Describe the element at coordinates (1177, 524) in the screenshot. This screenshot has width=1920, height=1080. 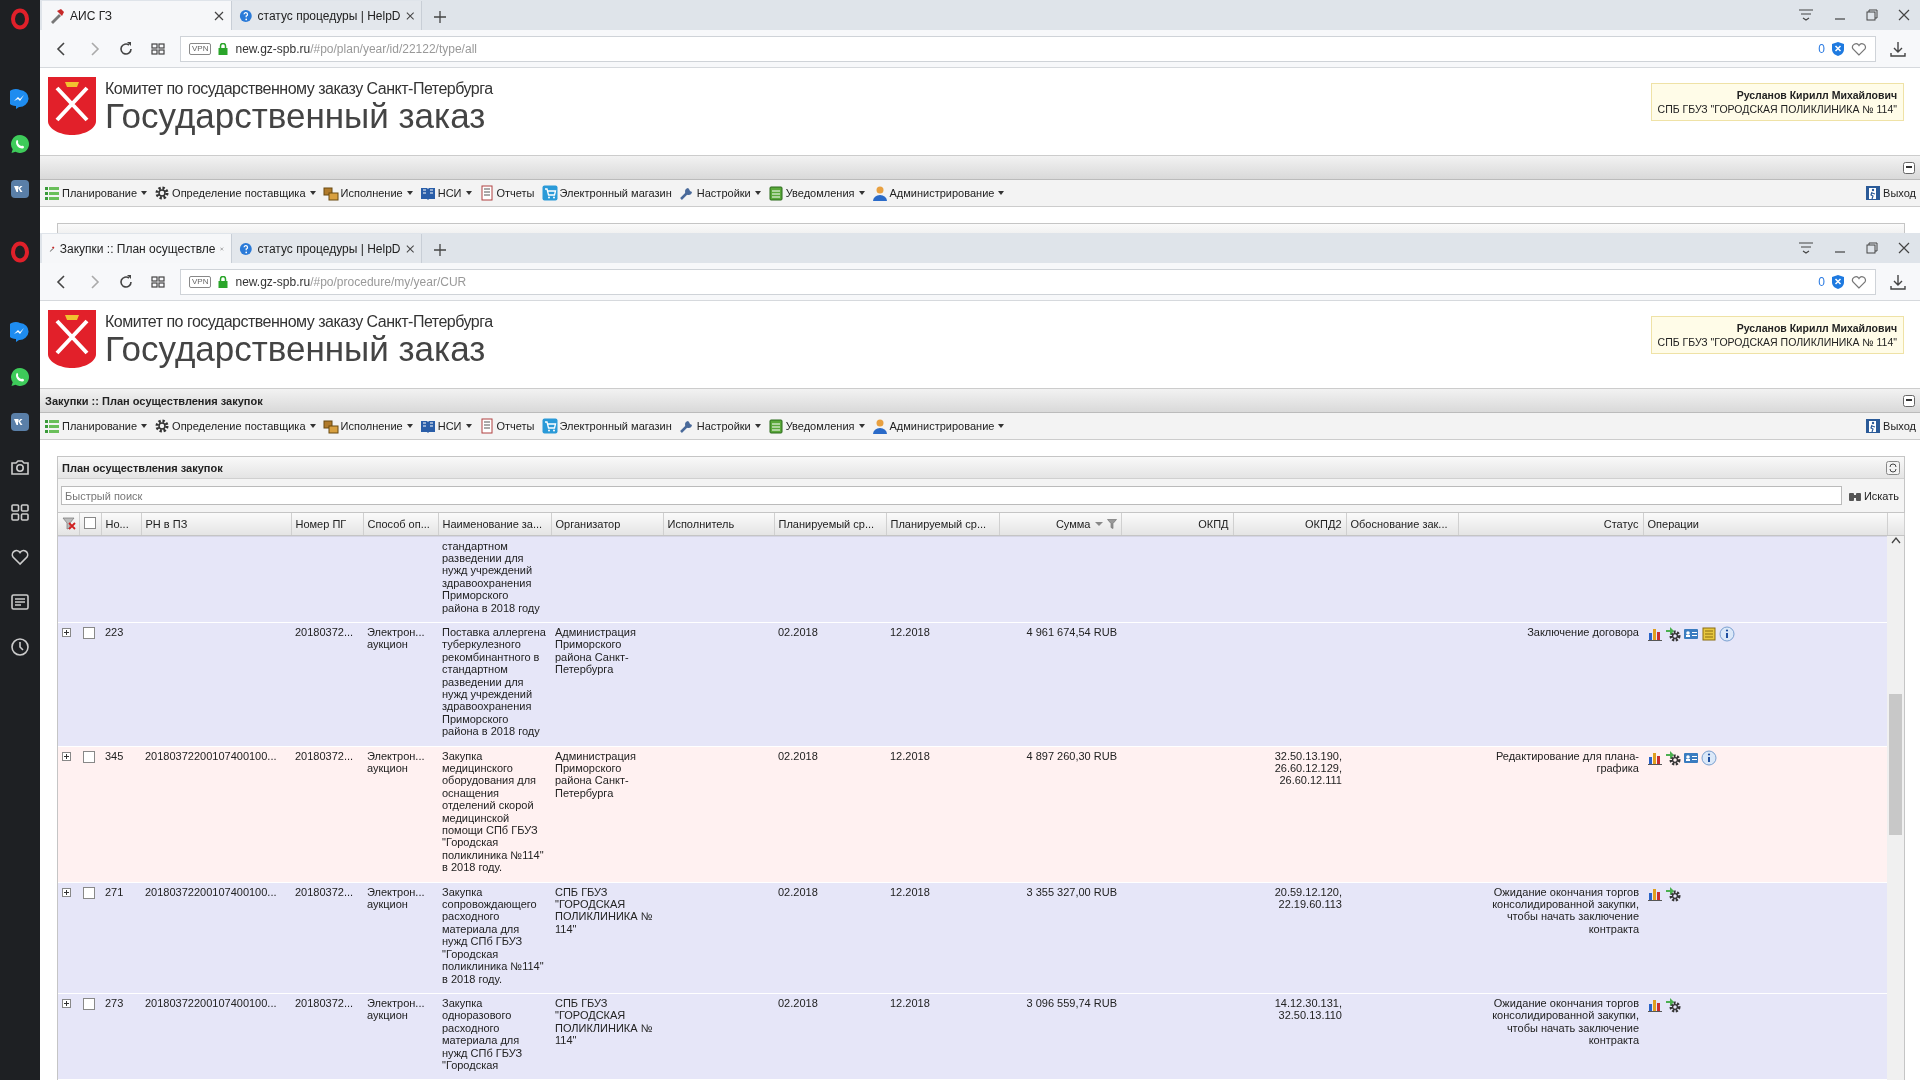
I see `column-header: ОКПД` at that location.